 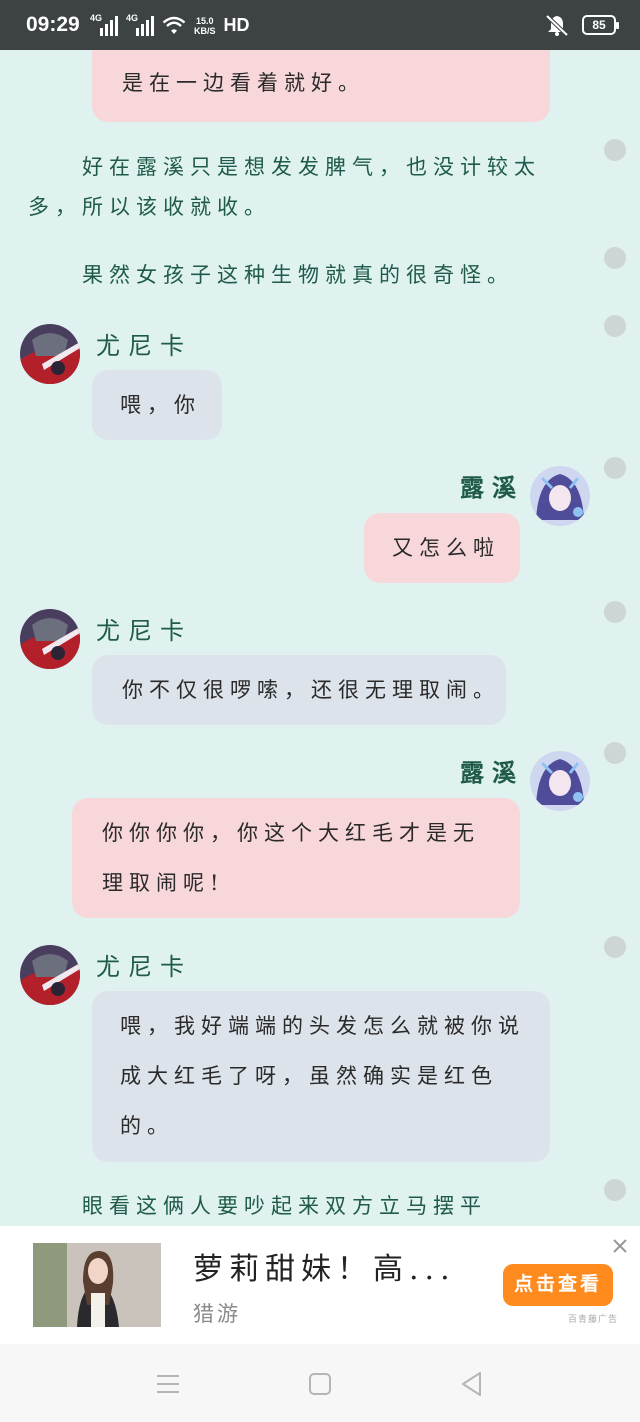 What do you see at coordinates (296, 858) in the screenshot?
I see `message-bubble: 你你你你，你这个大红毛才是无理取闹呢!` at bounding box center [296, 858].